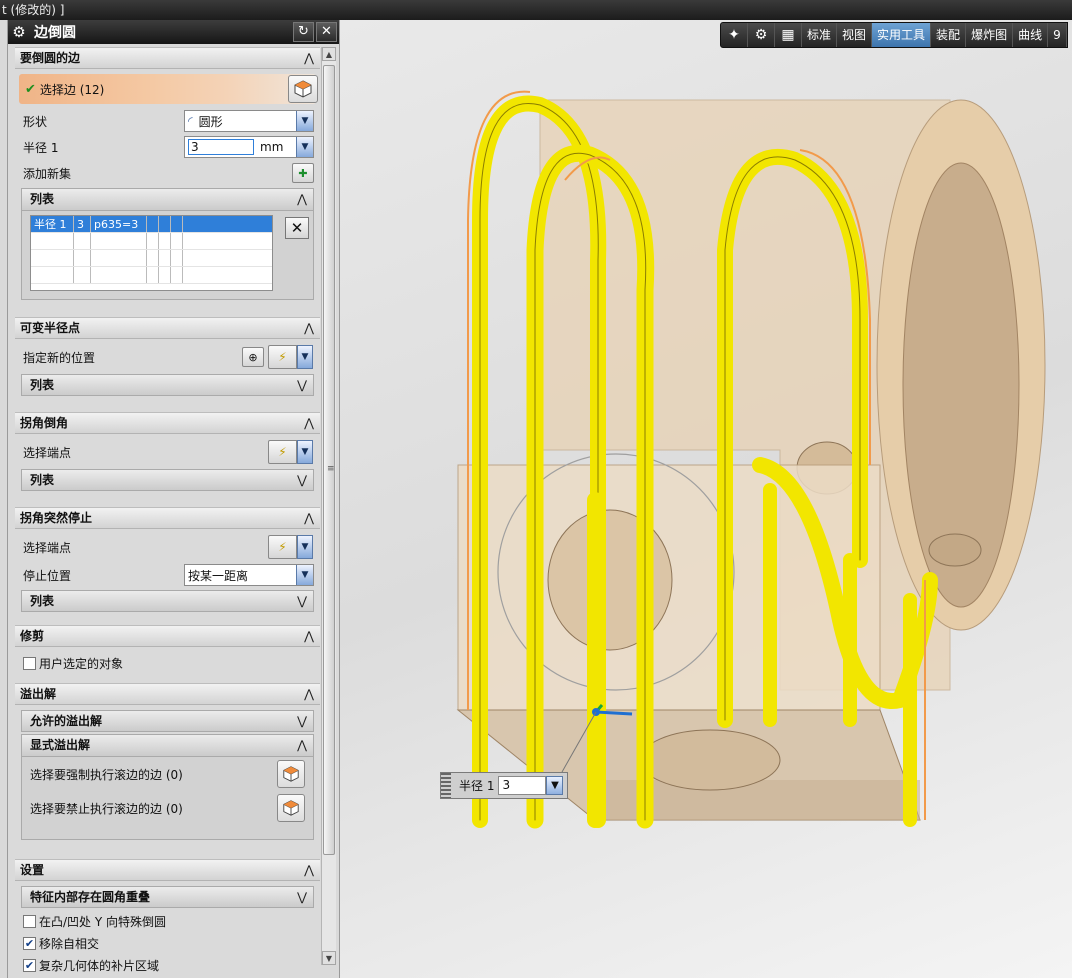  Describe the element at coordinates (303, 173) in the screenshot. I see `add-set-icon: ✚` at that location.